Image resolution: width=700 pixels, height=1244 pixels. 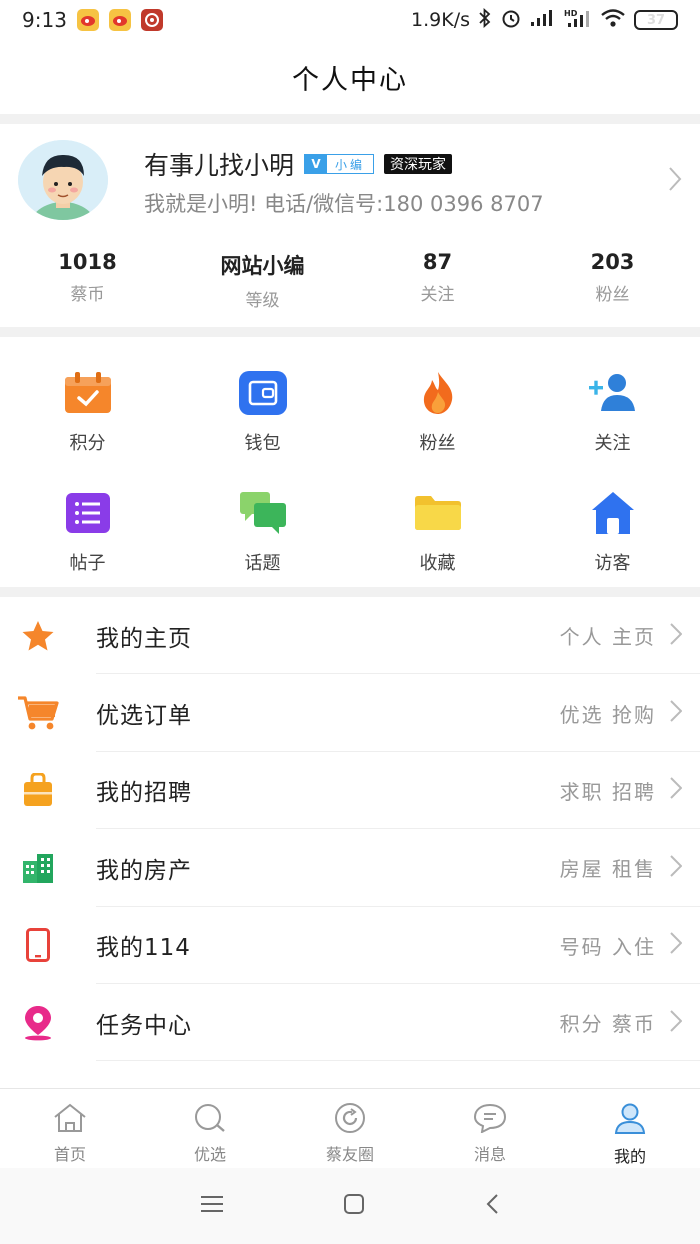 I want to click on stat-value: 203, so click(x=612, y=262).